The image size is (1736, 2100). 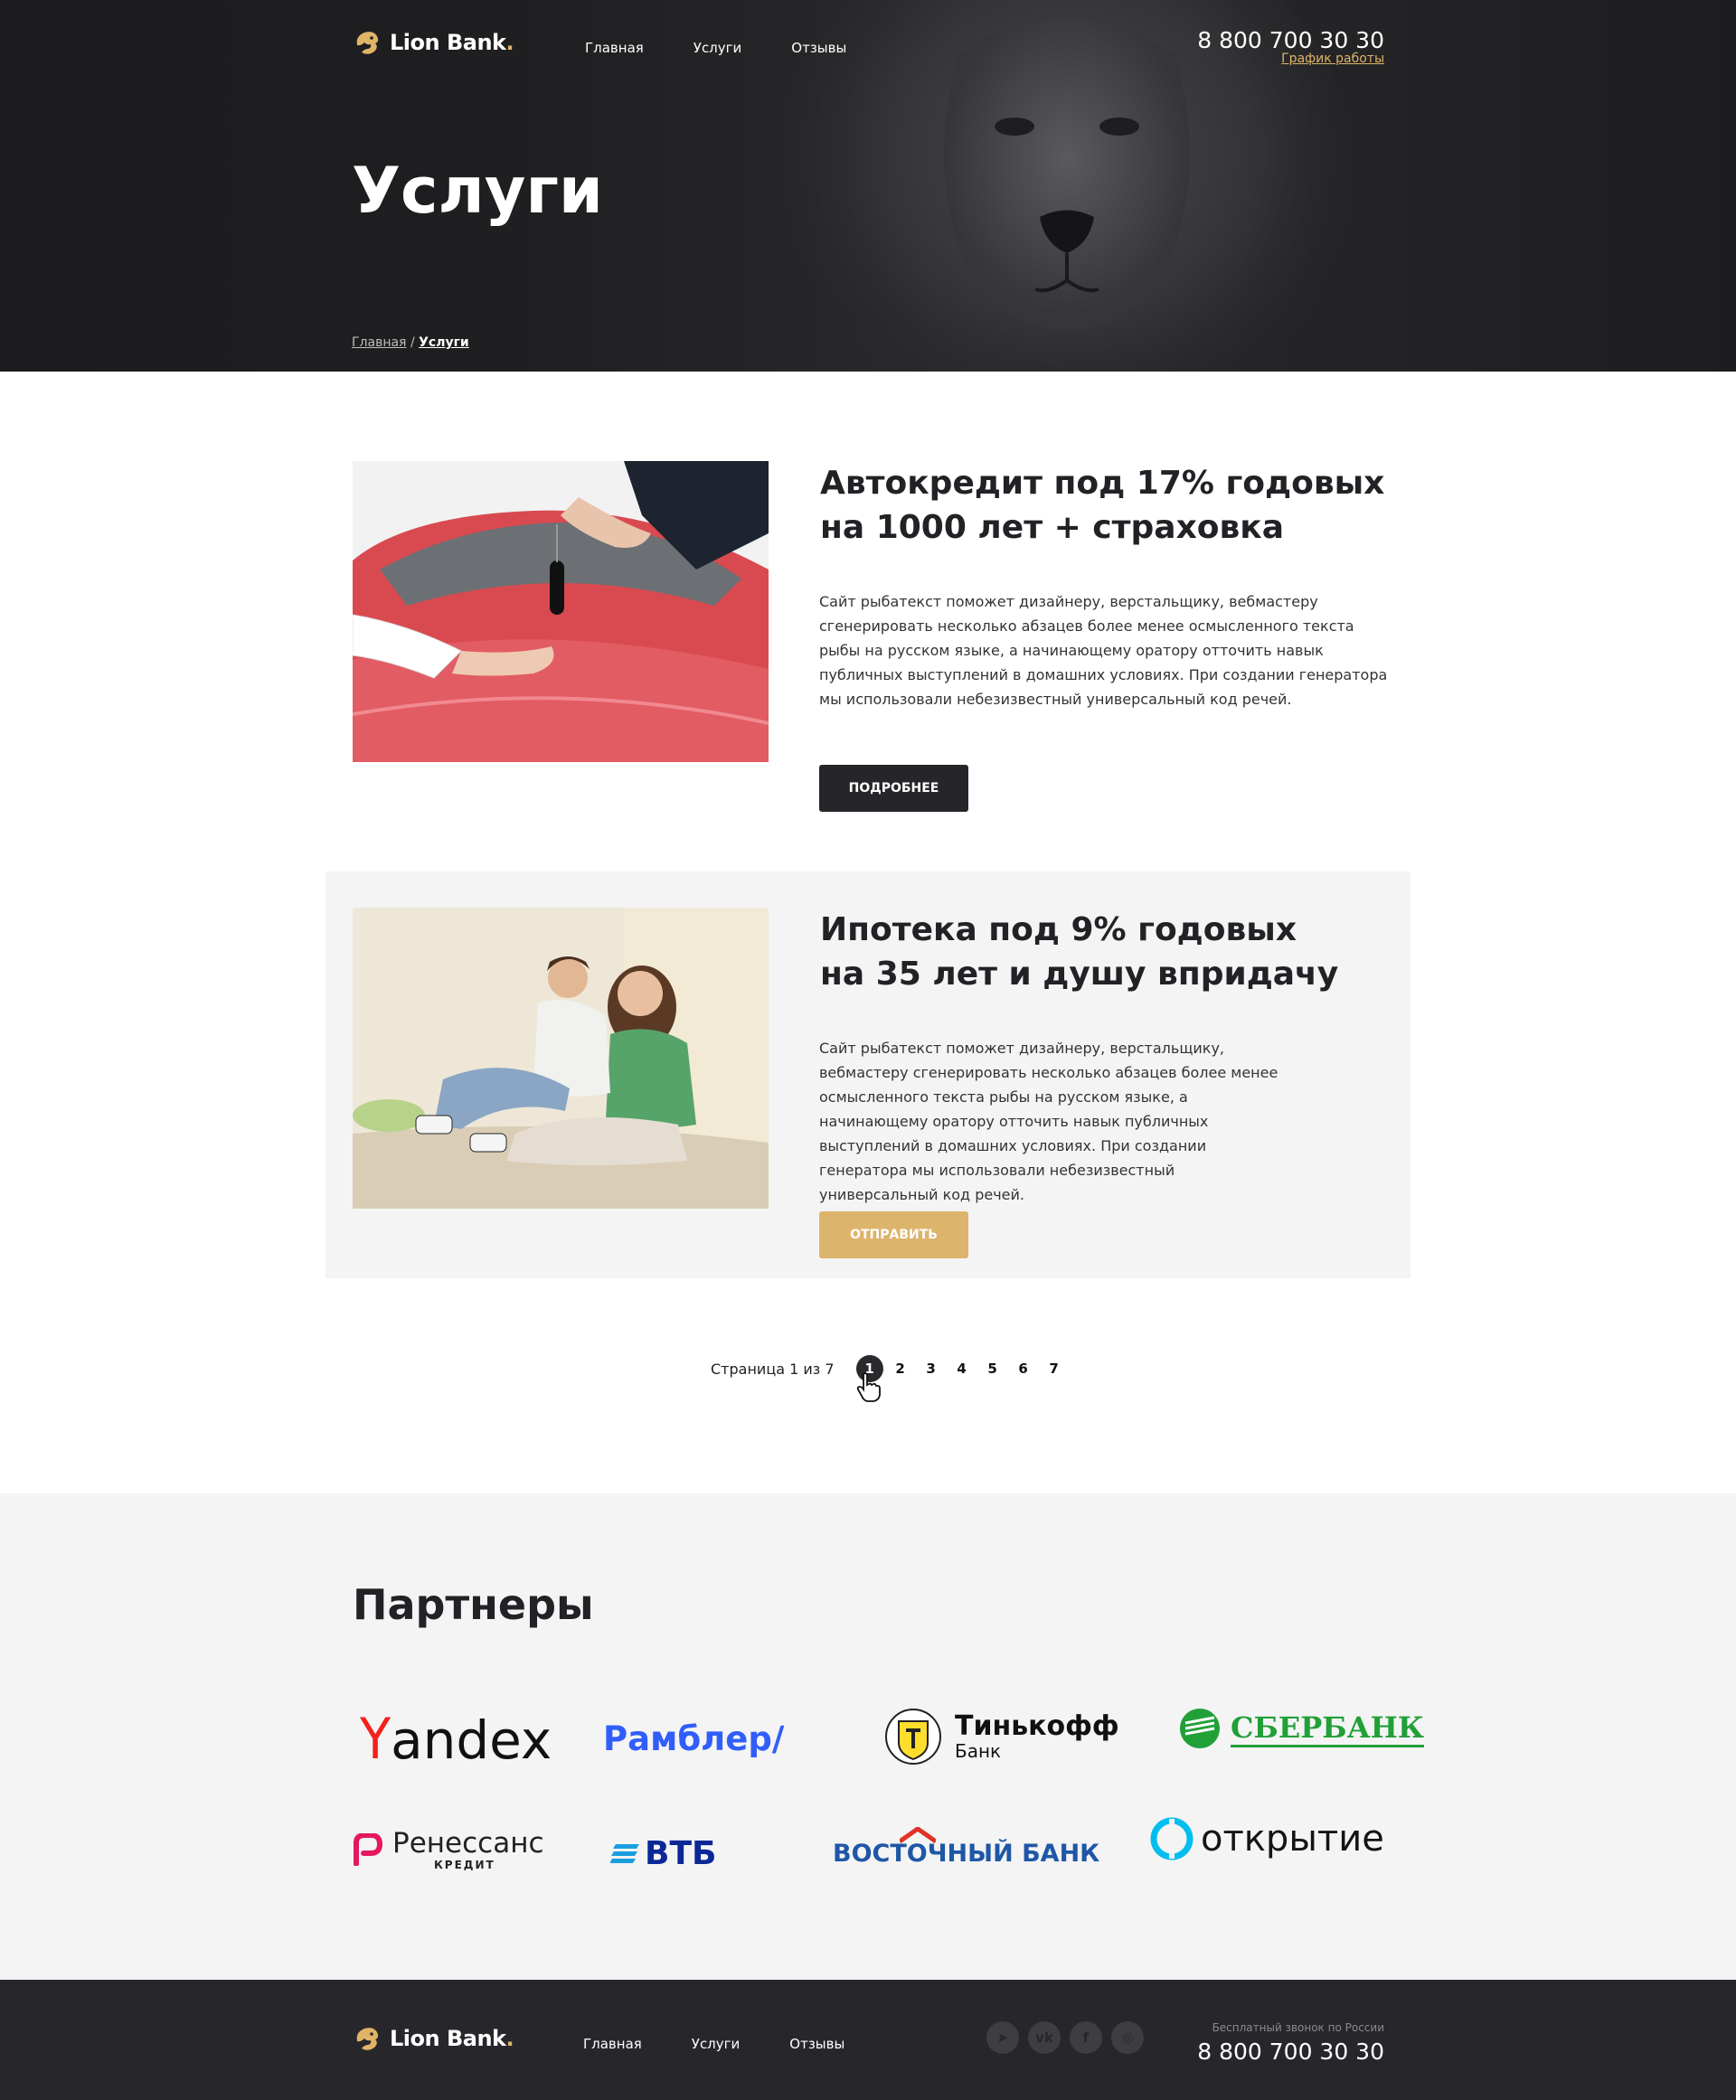 What do you see at coordinates (931, 1368) in the screenshot?
I see `page-link-3: 3` at bounding box center [931, 1368].